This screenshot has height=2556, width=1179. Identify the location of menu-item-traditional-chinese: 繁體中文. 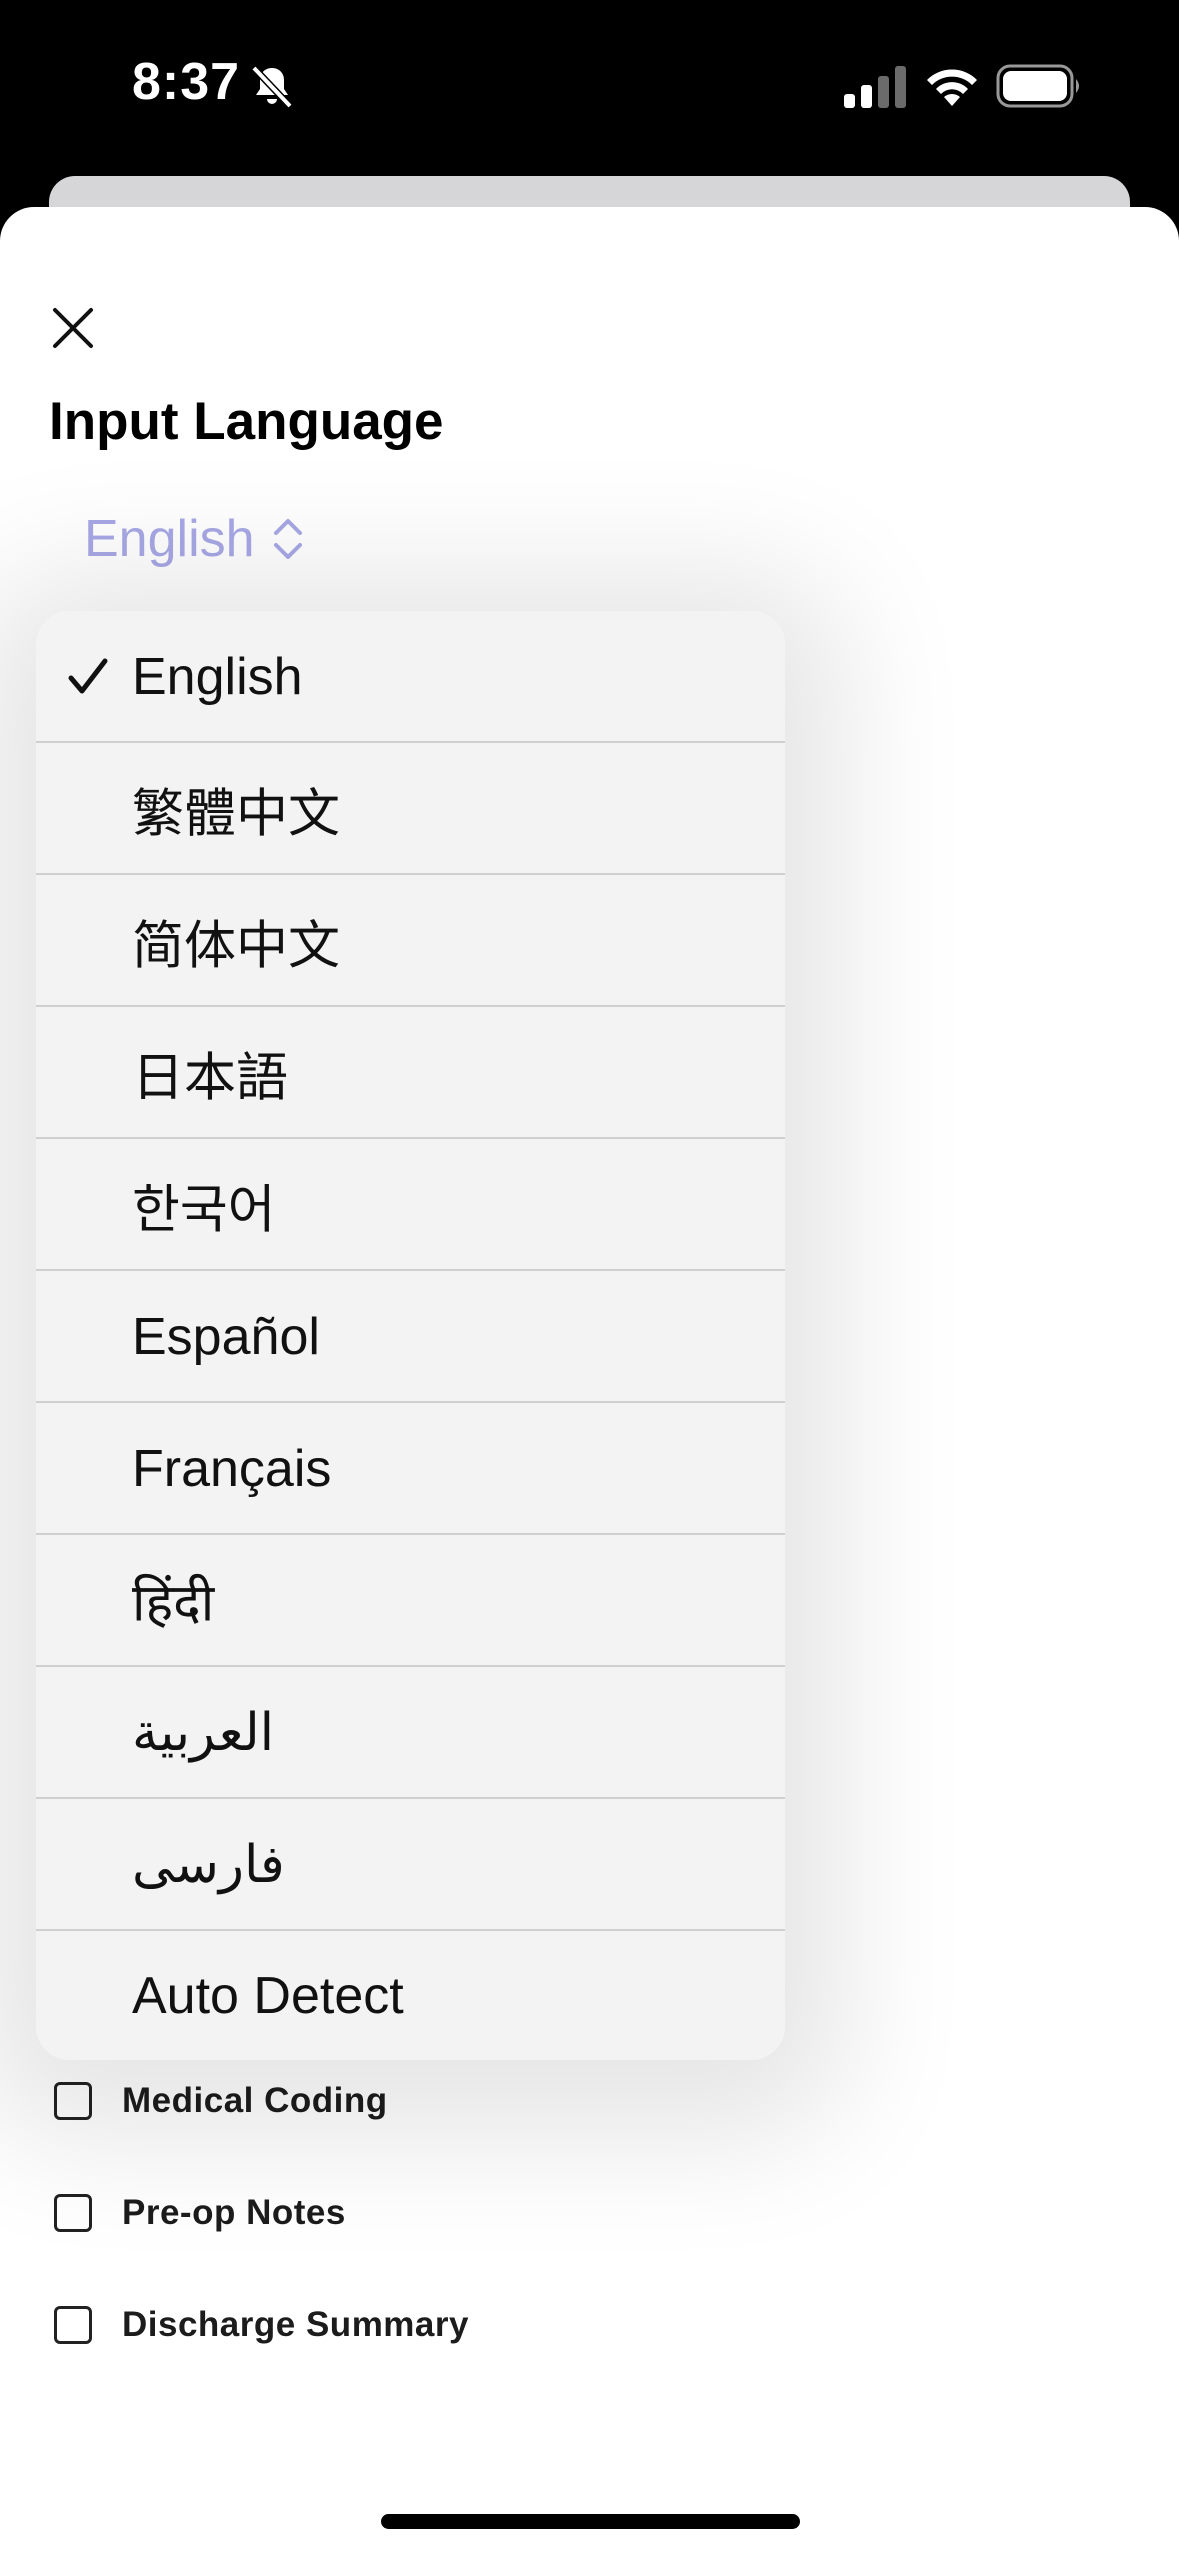
(410, 809).